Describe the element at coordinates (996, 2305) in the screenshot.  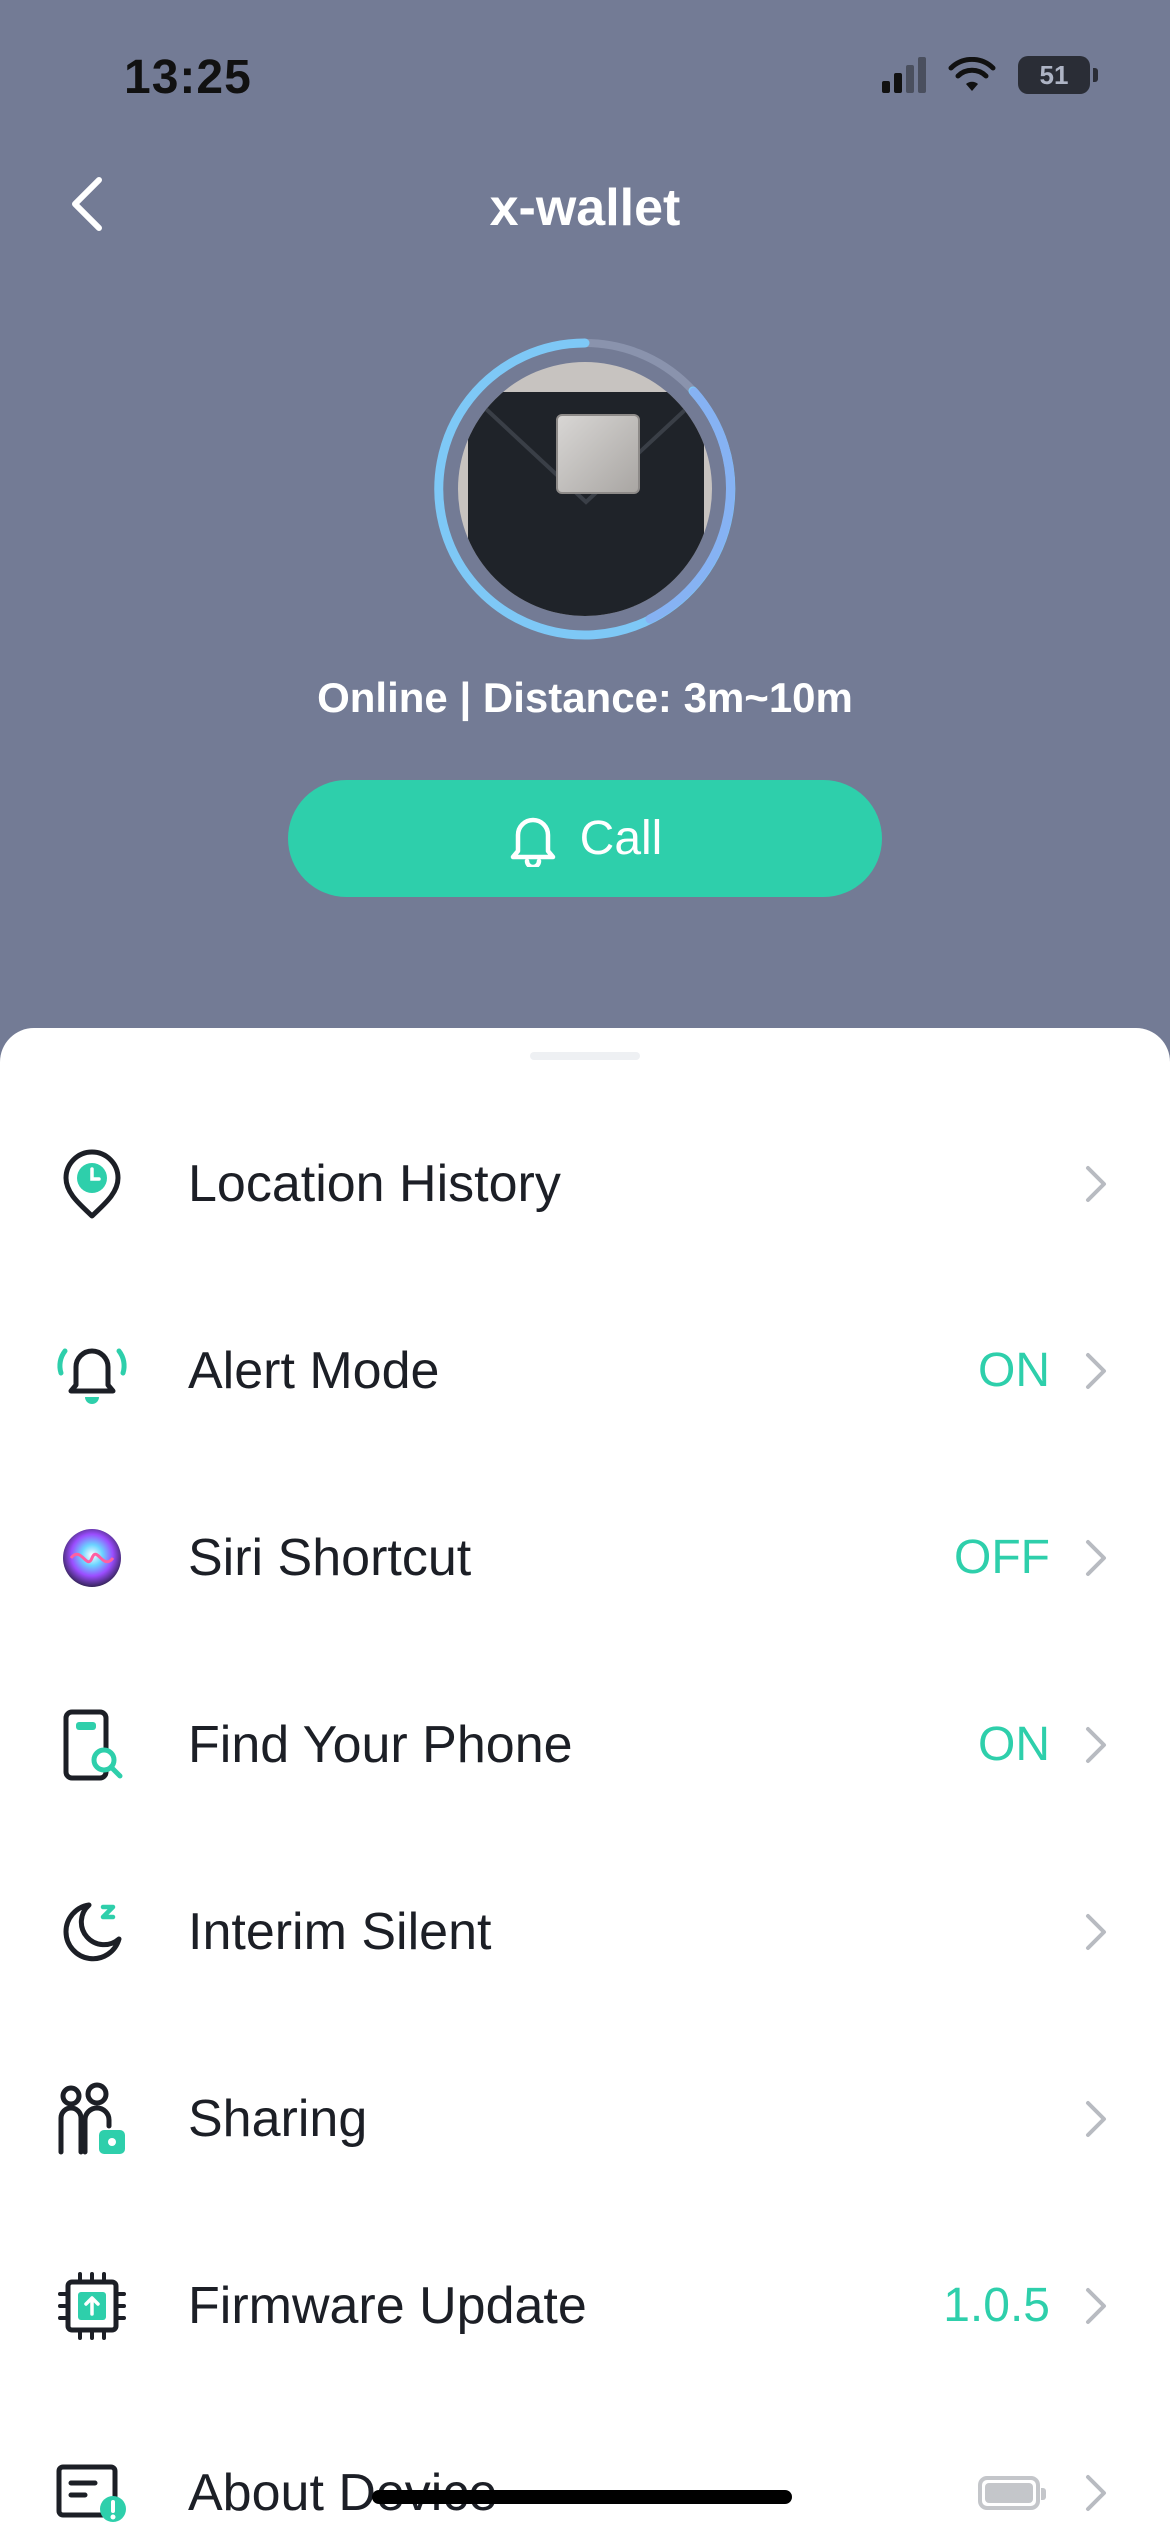
I see `firmware-version: 1.0.5` at that location.